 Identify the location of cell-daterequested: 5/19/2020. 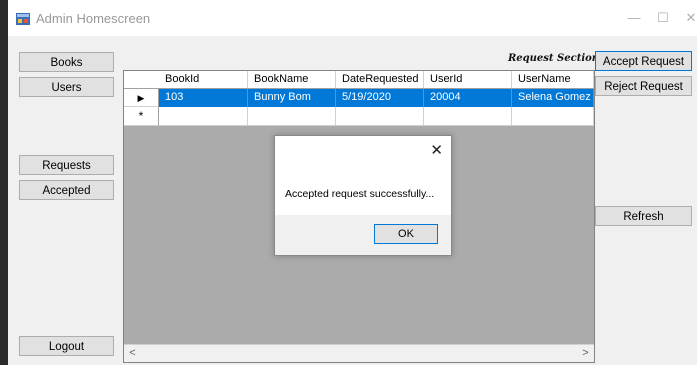
(380, 98).